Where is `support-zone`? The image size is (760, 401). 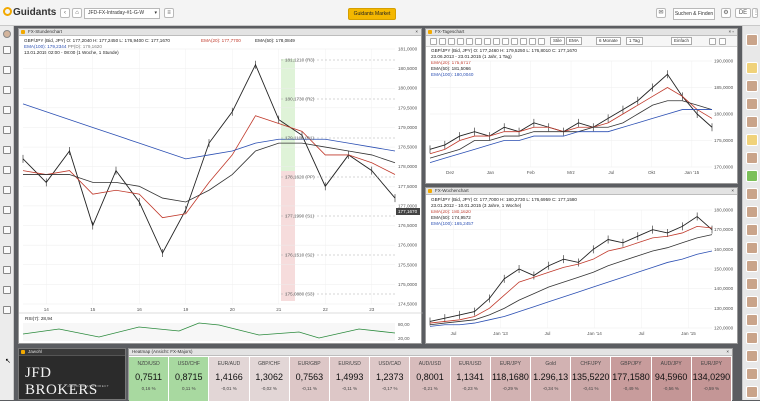 support-zone is located at coordinates (288, 236).